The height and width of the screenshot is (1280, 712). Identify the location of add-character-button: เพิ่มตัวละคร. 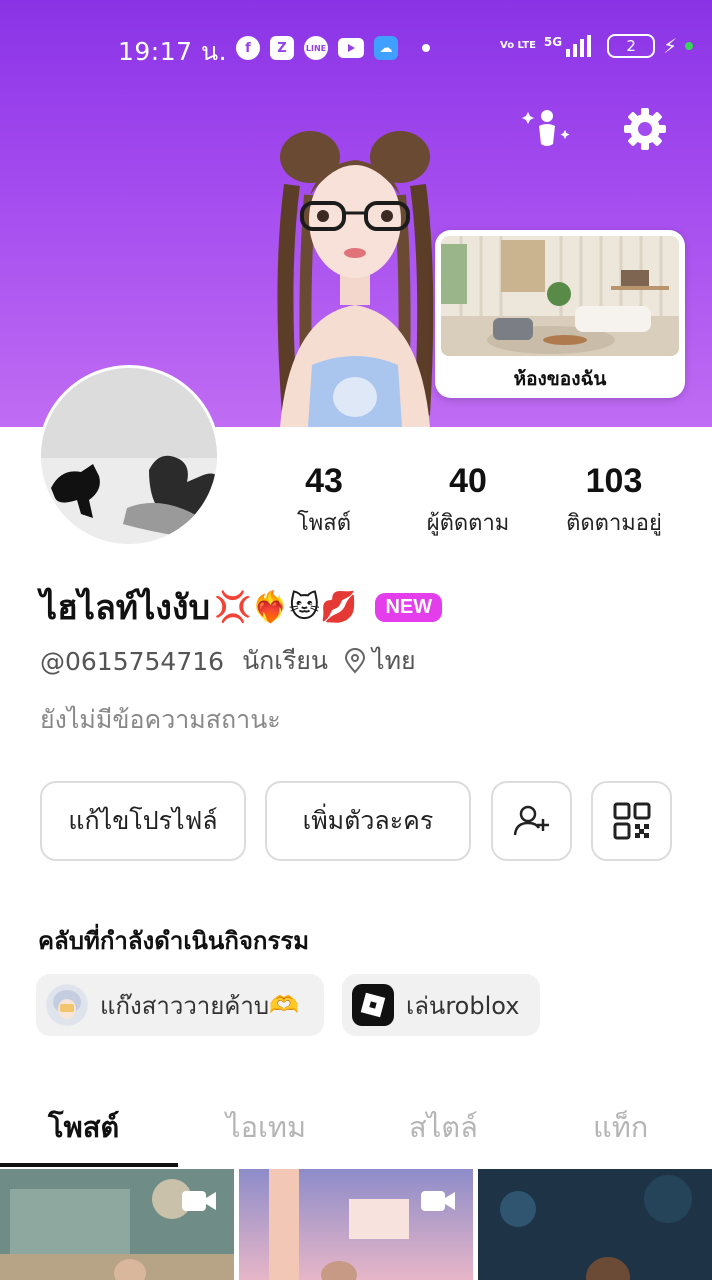
(368, 821).